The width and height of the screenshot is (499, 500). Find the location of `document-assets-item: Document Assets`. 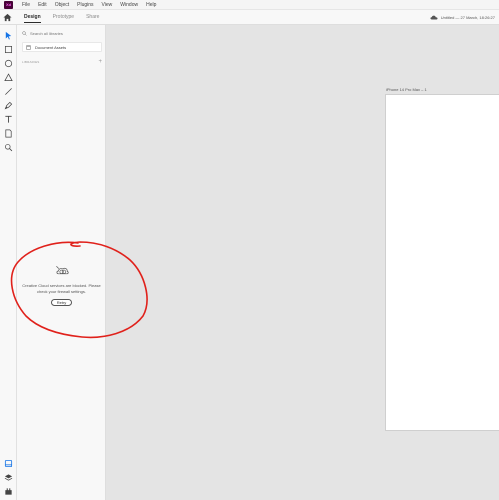

document-assets-item: Document Assets is located at coordinates (62, 47).